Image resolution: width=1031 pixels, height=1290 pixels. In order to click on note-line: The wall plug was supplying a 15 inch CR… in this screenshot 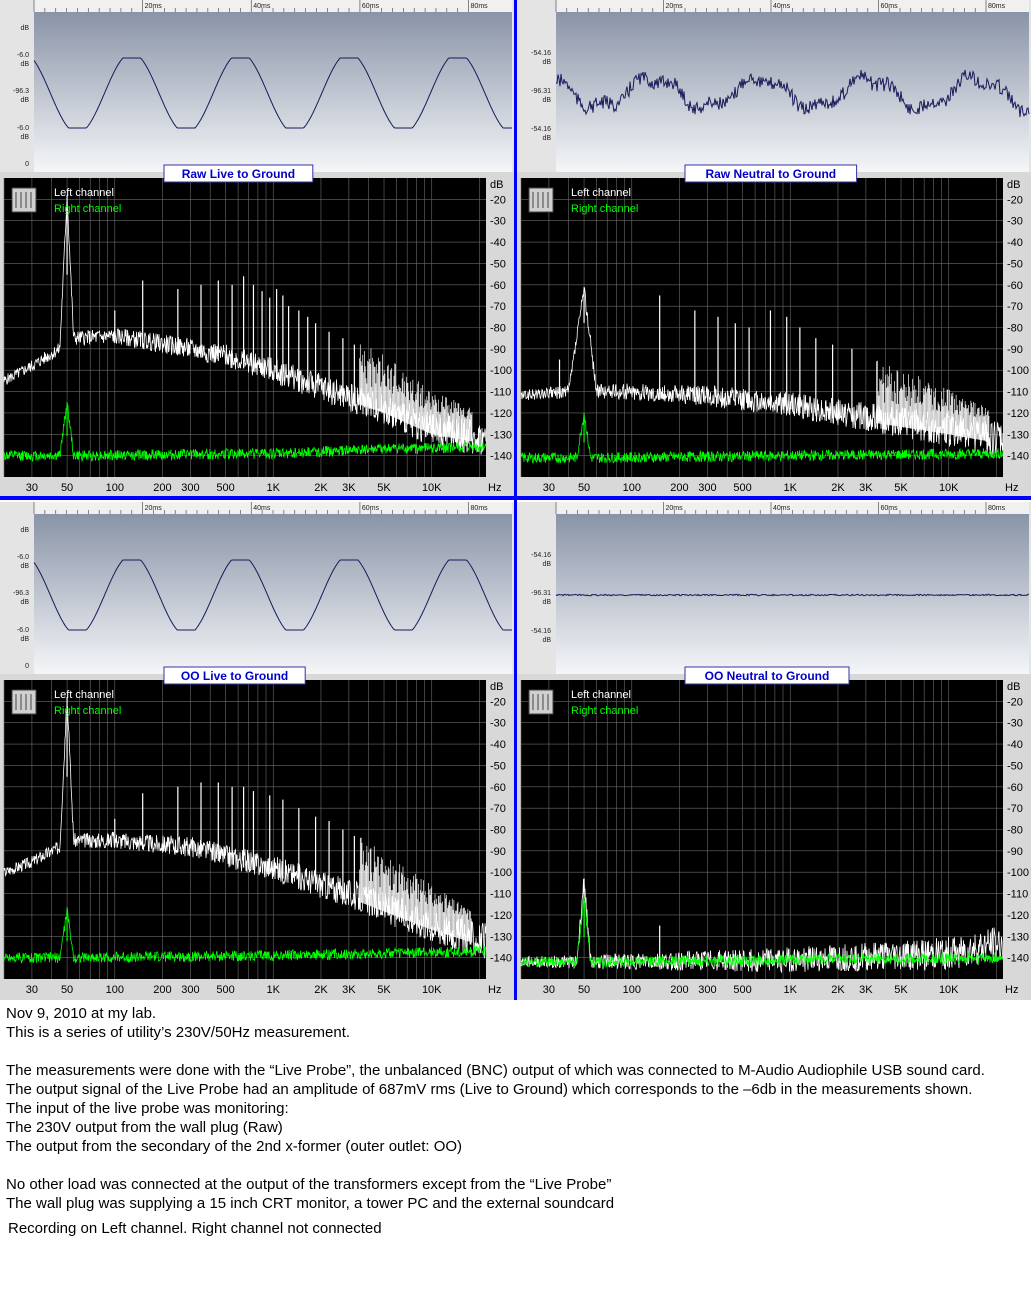, I will do `click(310, 1203)`.